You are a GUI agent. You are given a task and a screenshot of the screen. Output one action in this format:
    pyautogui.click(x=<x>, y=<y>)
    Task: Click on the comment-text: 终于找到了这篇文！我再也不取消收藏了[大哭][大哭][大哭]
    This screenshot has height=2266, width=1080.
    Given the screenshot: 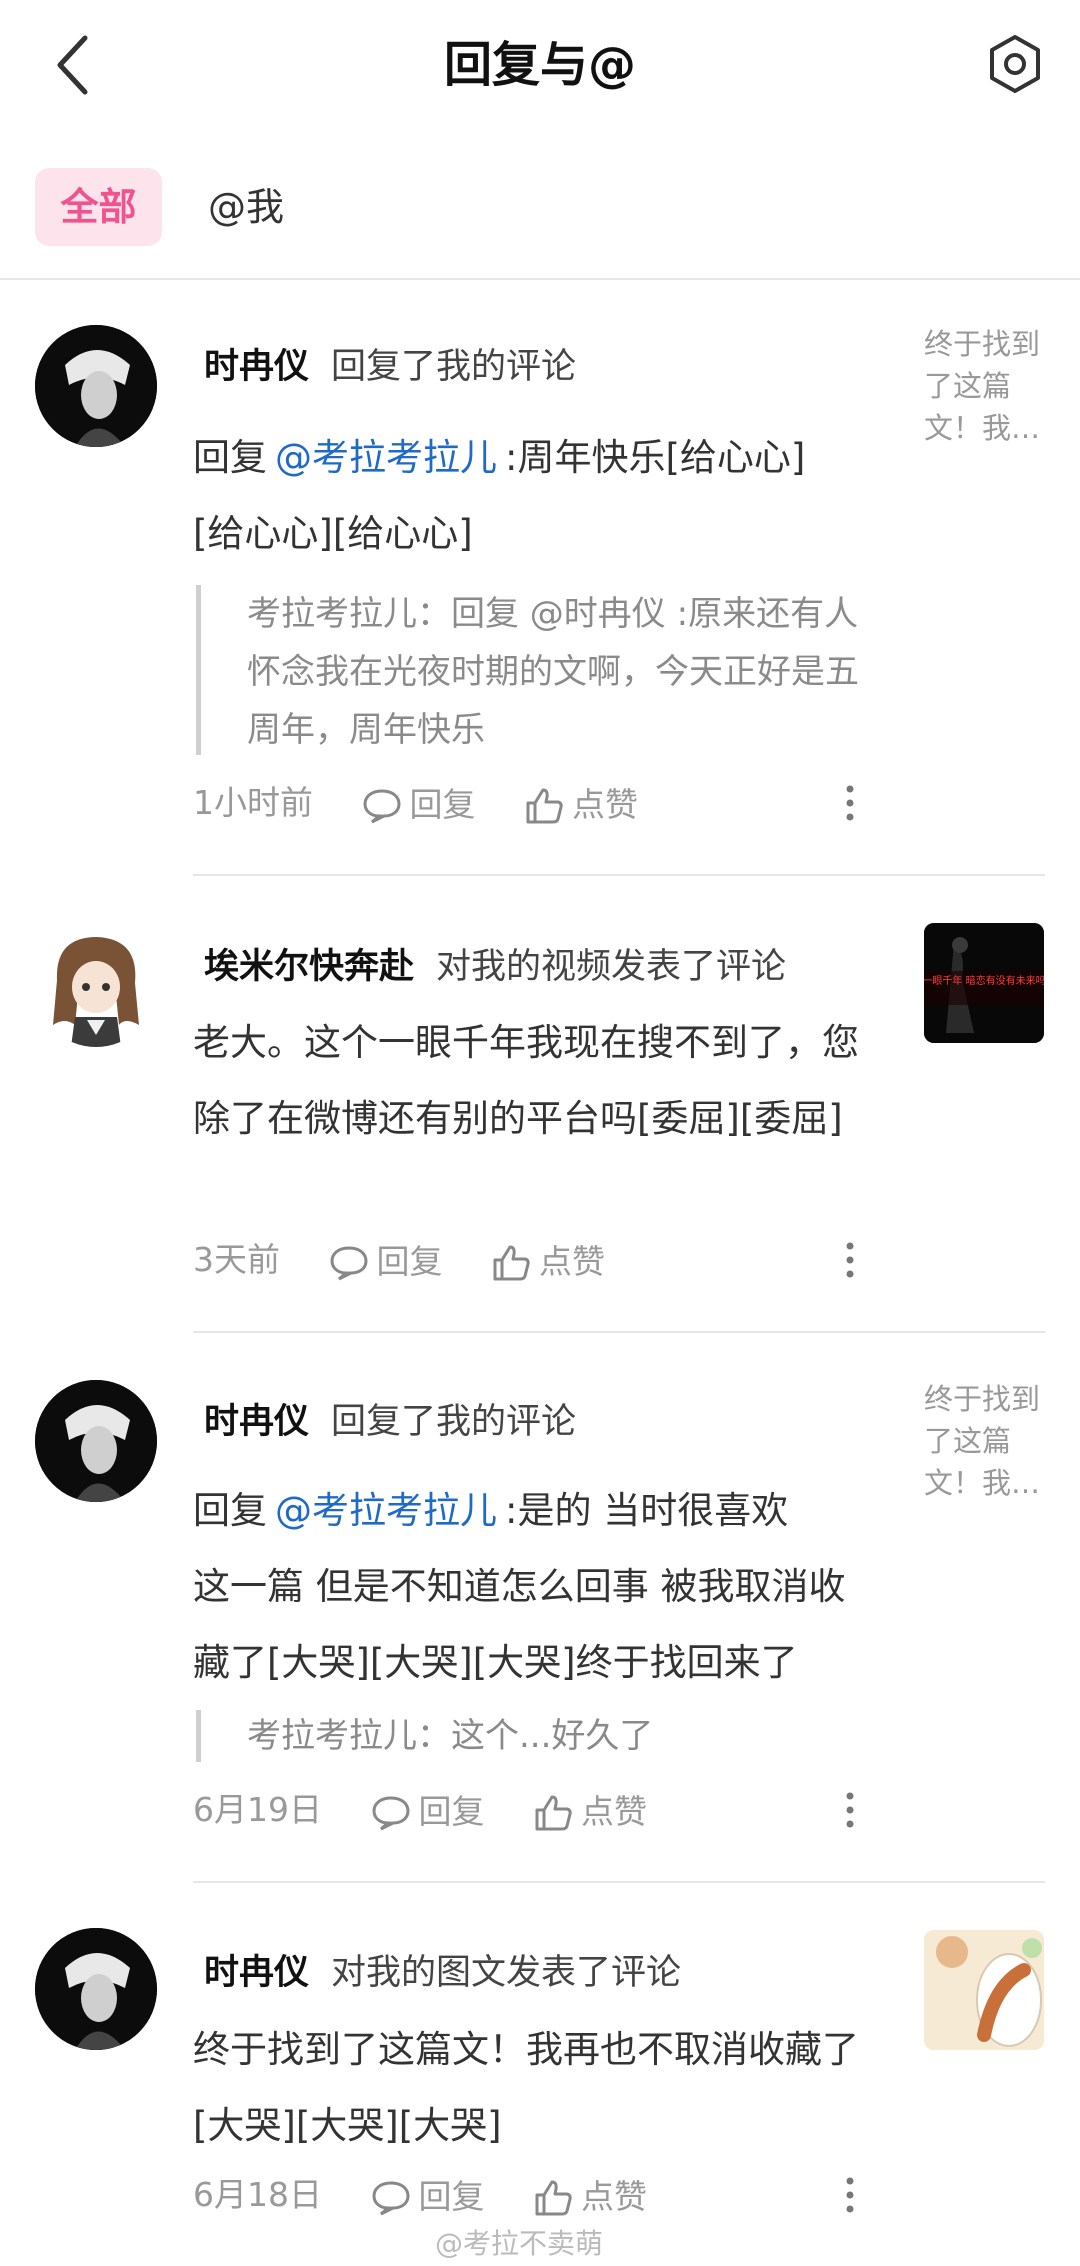 What is the action you would take?
    pyautogui.click(x=526, y=2087)
    